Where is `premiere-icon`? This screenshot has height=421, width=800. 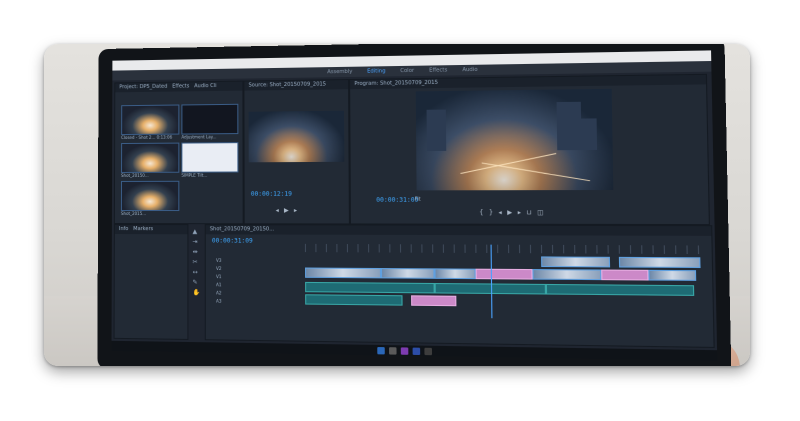 premiere-icon is located at coordinates (404, 350).